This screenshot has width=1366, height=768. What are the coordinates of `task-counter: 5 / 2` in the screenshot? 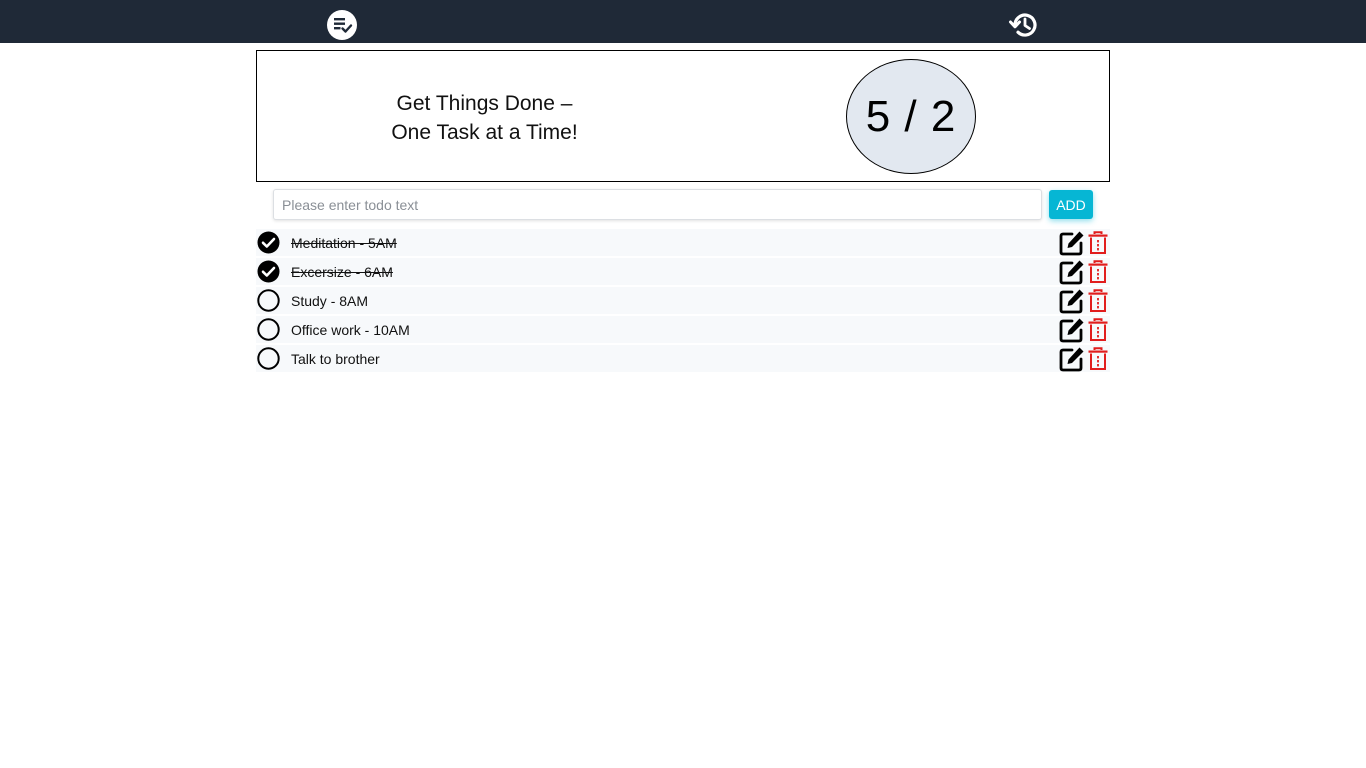 It's located at (911, 116).